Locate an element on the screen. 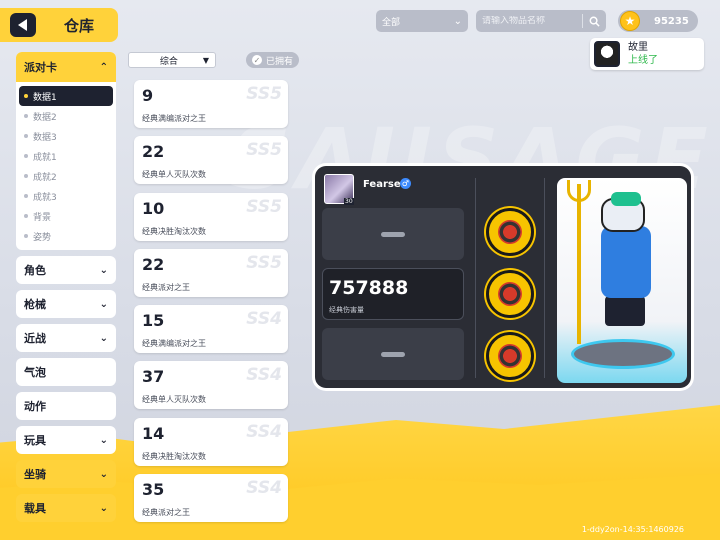 The image size is (720, 540). friend-avatar is located at coordinates (607, 54).